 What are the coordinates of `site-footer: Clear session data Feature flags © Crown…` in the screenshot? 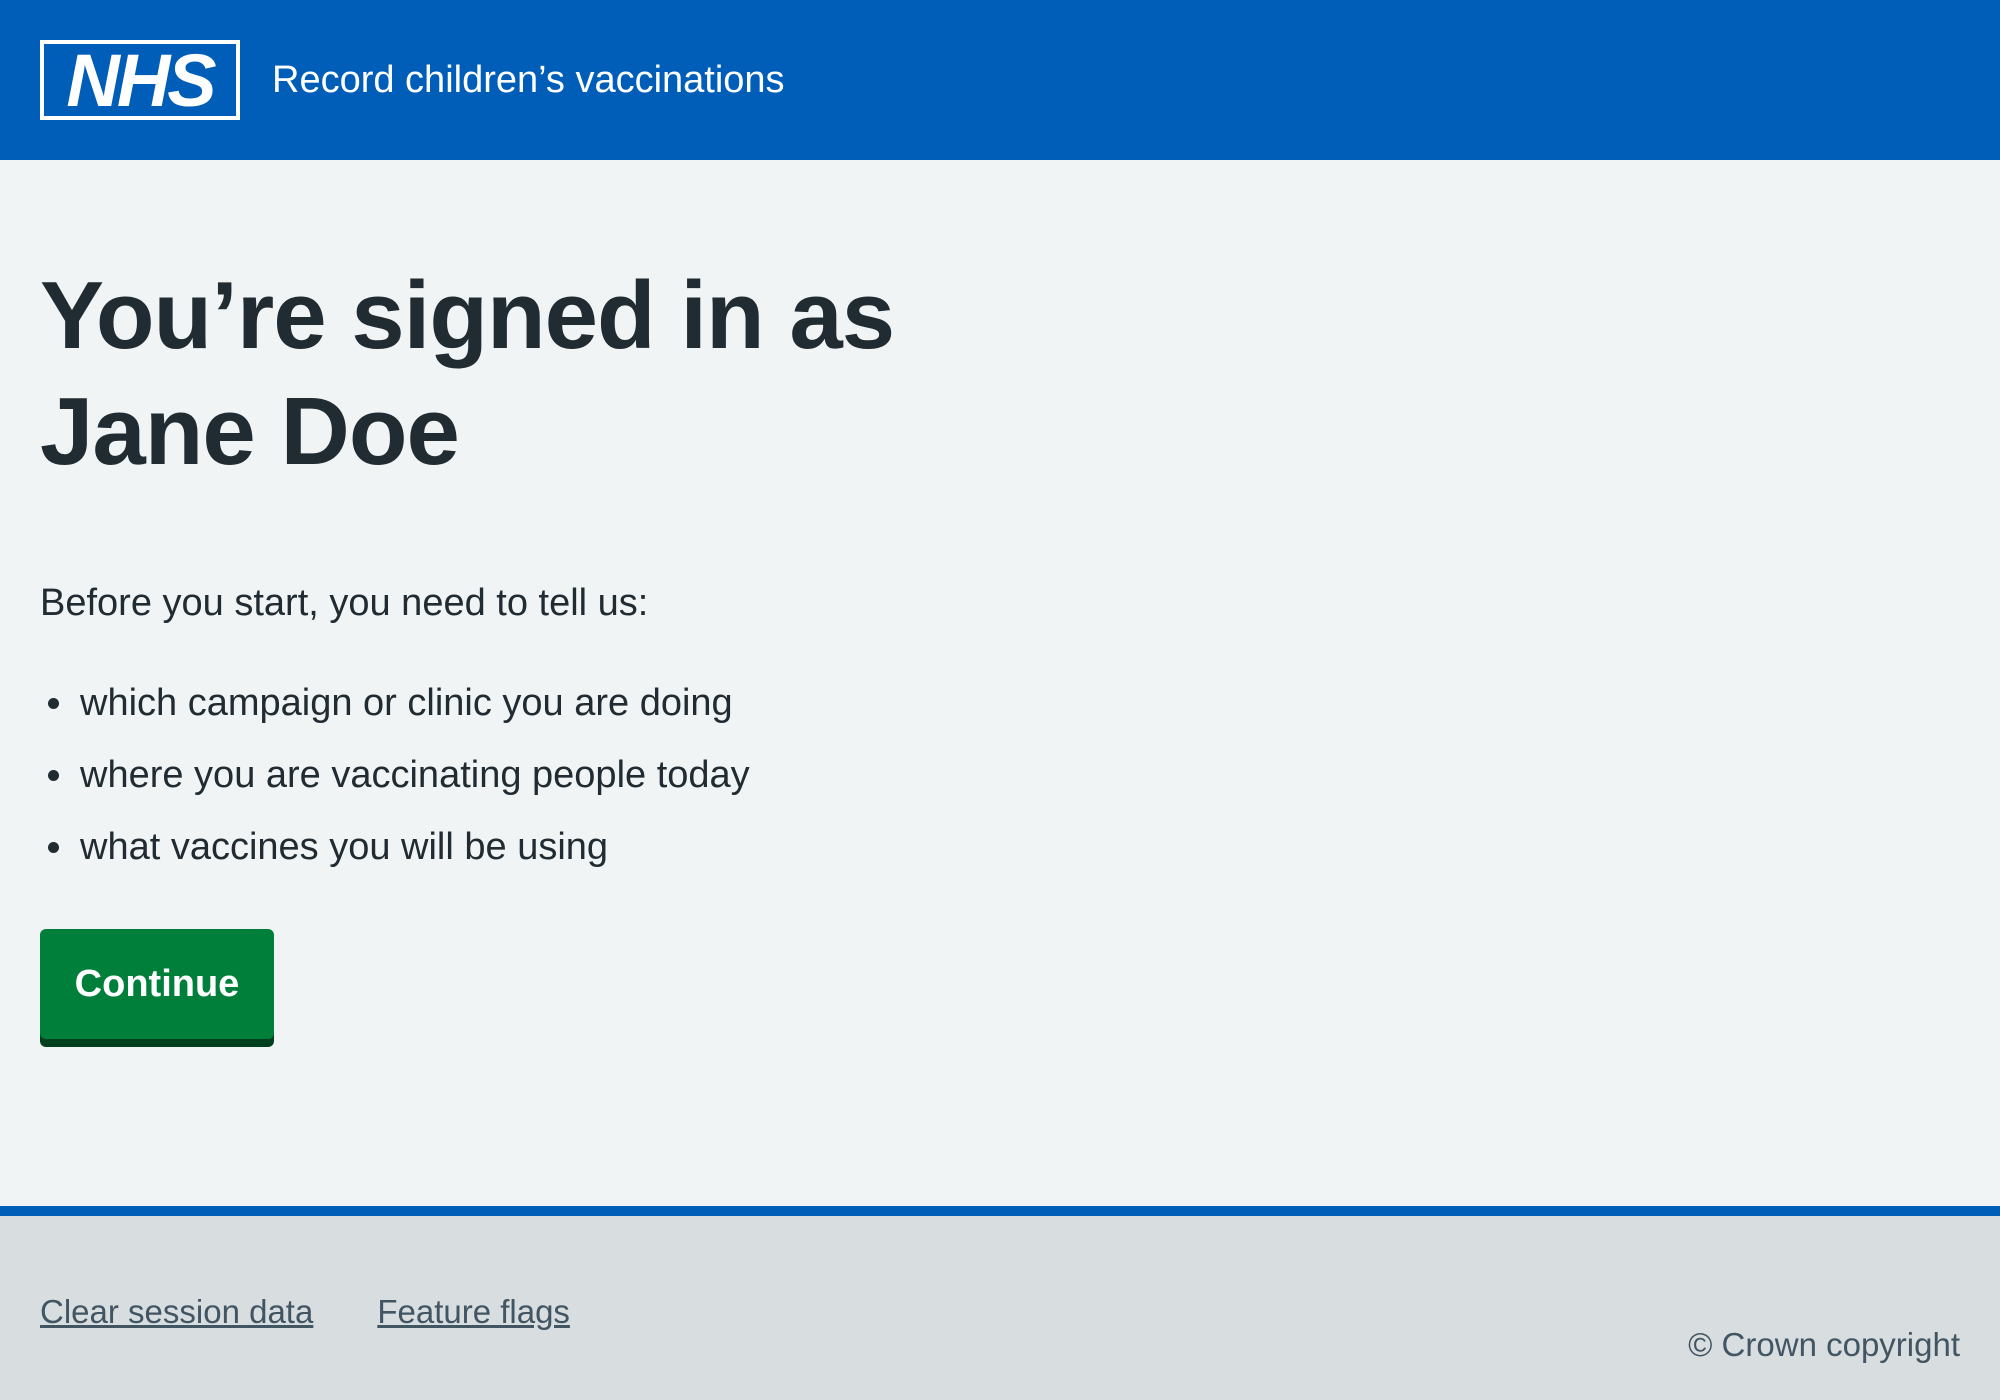 It's located at (1000, 1303).